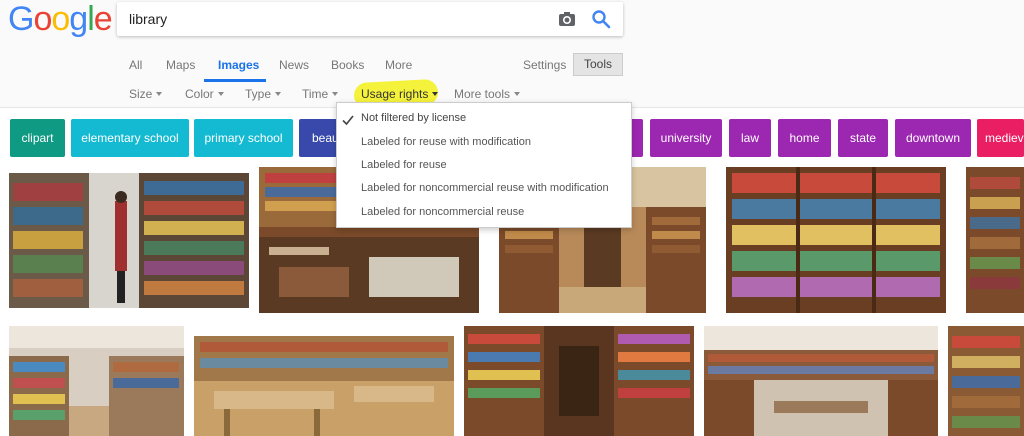  I want to click on chip-primary-school: primary school, so click(243, 138).